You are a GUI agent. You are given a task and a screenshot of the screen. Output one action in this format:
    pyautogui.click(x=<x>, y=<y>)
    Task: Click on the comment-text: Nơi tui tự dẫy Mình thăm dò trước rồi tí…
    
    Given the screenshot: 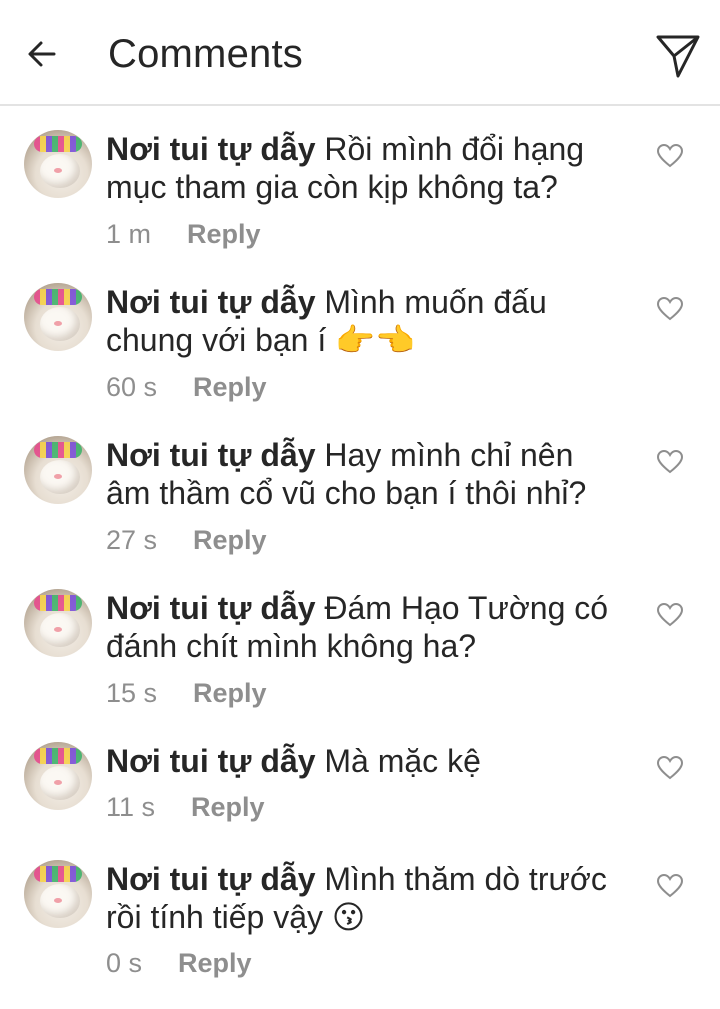 What is the action you would take?
    pyautogui.click(x=366, y=898)
    